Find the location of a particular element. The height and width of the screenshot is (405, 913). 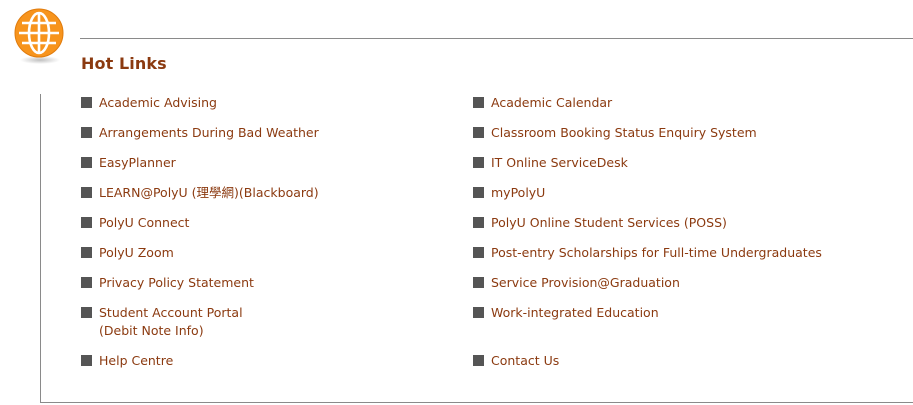

link-bad-weather: Arrangements During Bad Weather is located at coordinates (271, 139).